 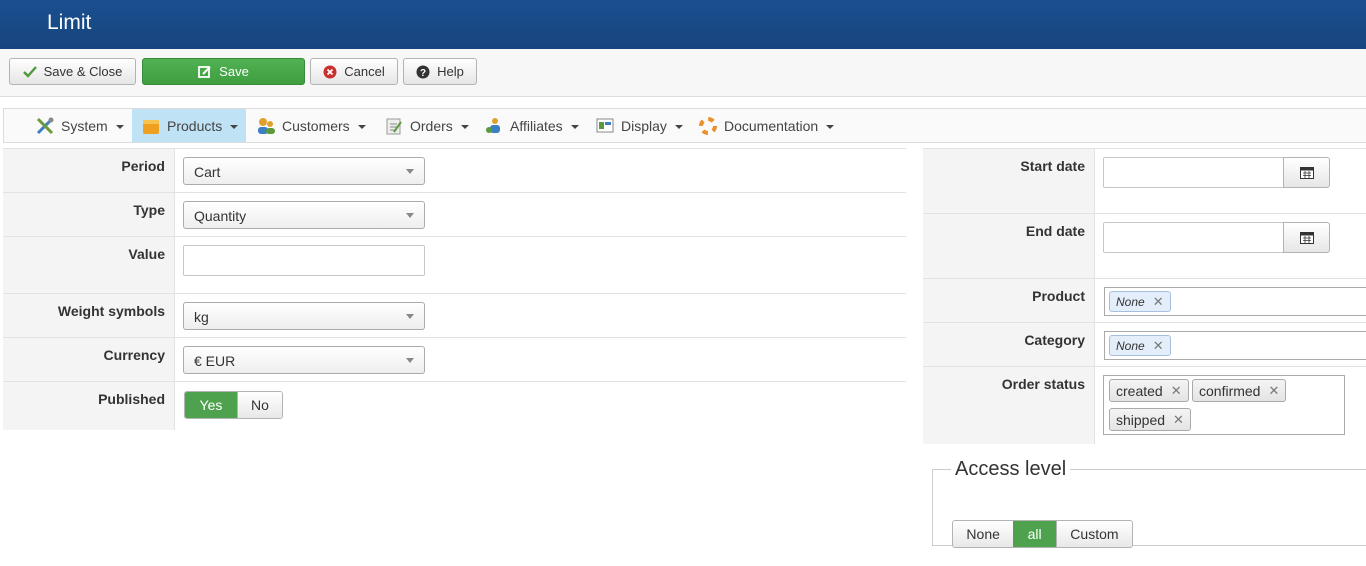 I want to click on period-select: Cart, so click(x=304, y=171).